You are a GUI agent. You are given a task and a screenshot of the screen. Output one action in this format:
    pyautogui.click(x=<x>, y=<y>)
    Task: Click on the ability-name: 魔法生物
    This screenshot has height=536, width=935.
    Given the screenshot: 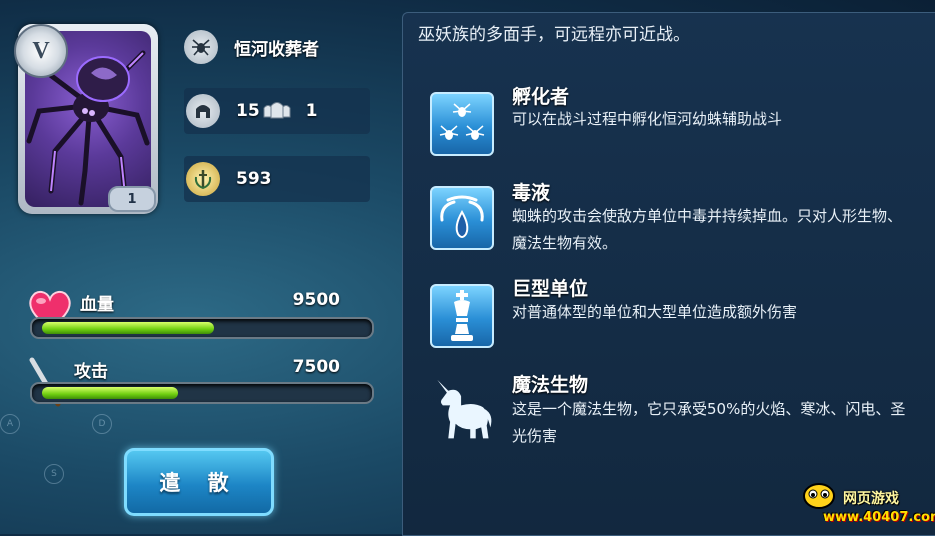 What is the action you would take?
    pyautogui.click(x=550, y=385)
    